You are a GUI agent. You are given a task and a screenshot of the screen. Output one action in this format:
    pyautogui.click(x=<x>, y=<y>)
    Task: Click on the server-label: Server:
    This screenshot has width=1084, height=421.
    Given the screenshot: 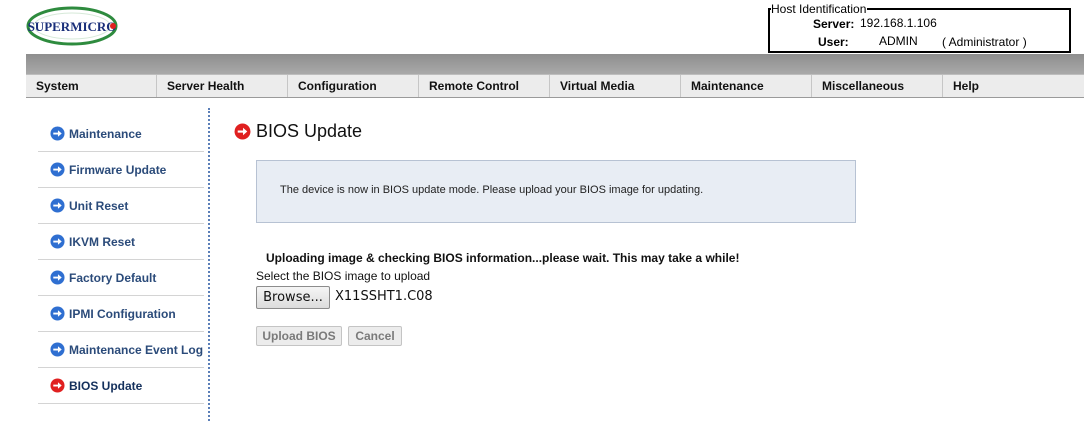 What is the action you would take?
    pyautogui.click(x=834, y=24)
    